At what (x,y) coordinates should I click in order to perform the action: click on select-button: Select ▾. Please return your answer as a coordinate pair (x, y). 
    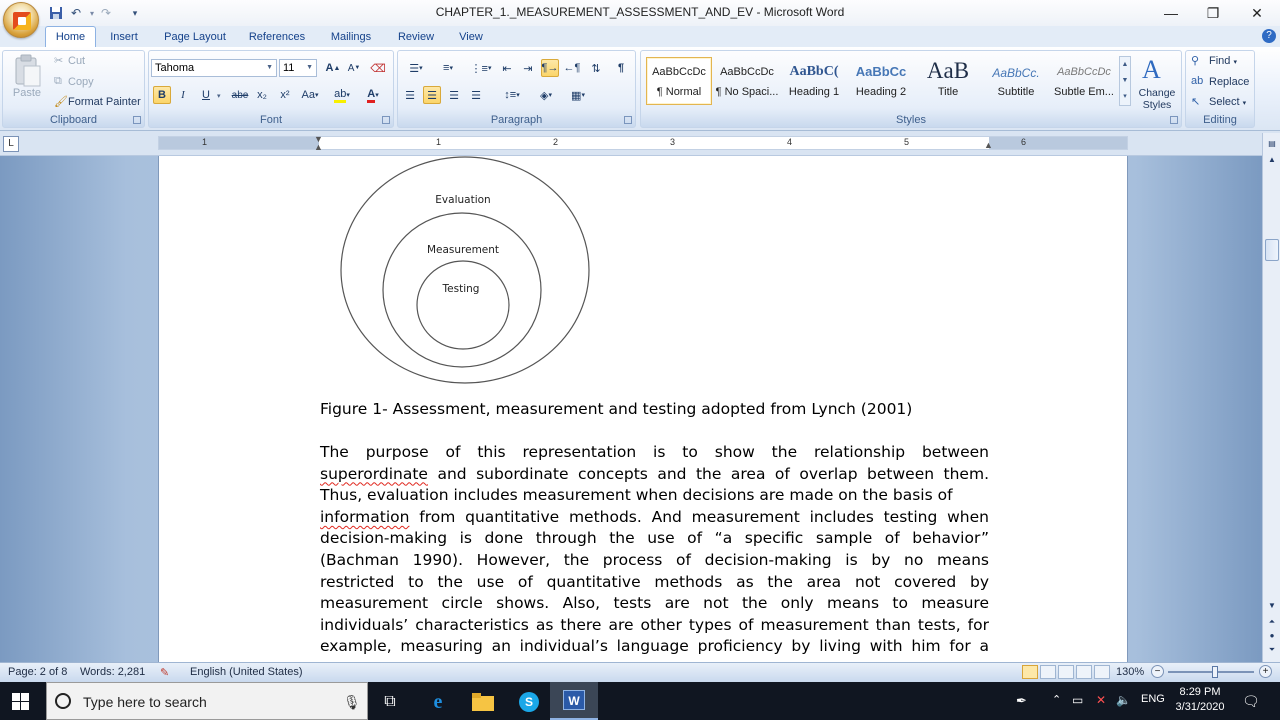
    Looking at the image, I should click on (1227, 102).